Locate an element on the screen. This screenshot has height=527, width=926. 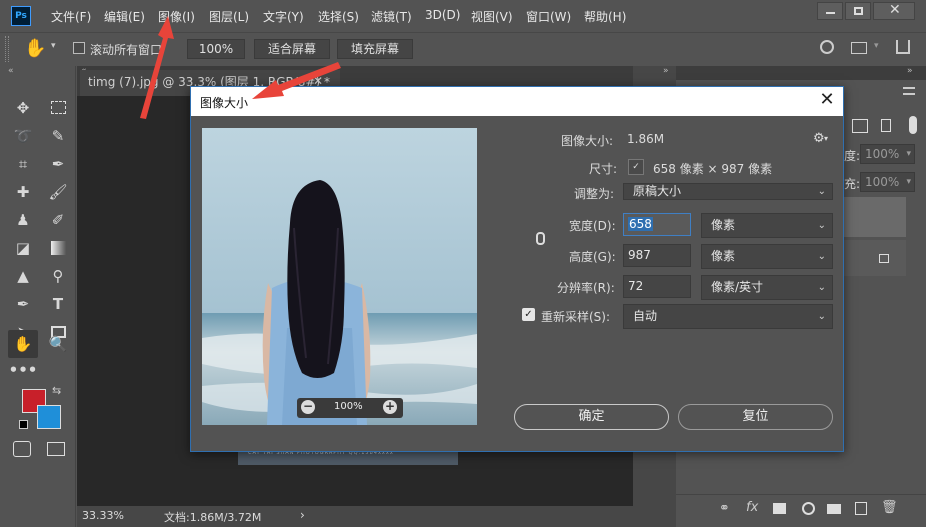
add-mask-icon is located at coordinates (779, 508).